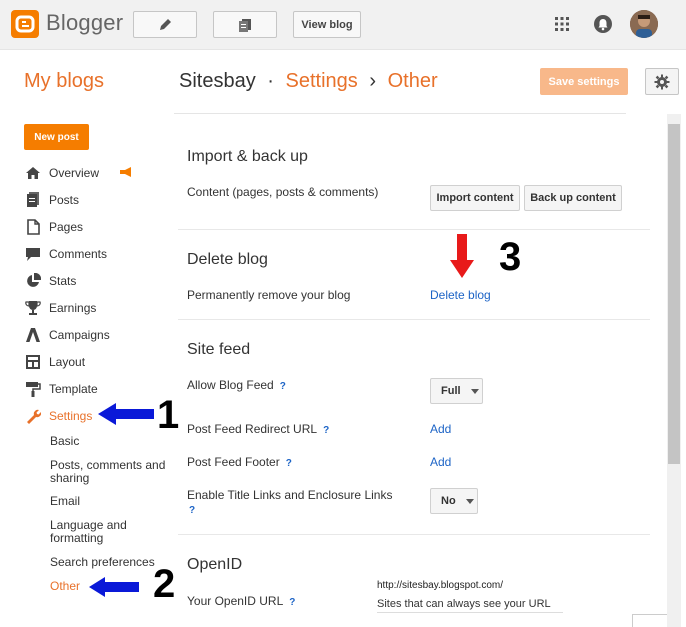 The image size is (686, 627). Describe the element at coordinates (33, 254) in the screenshot. I see `comment-icon` at that location.